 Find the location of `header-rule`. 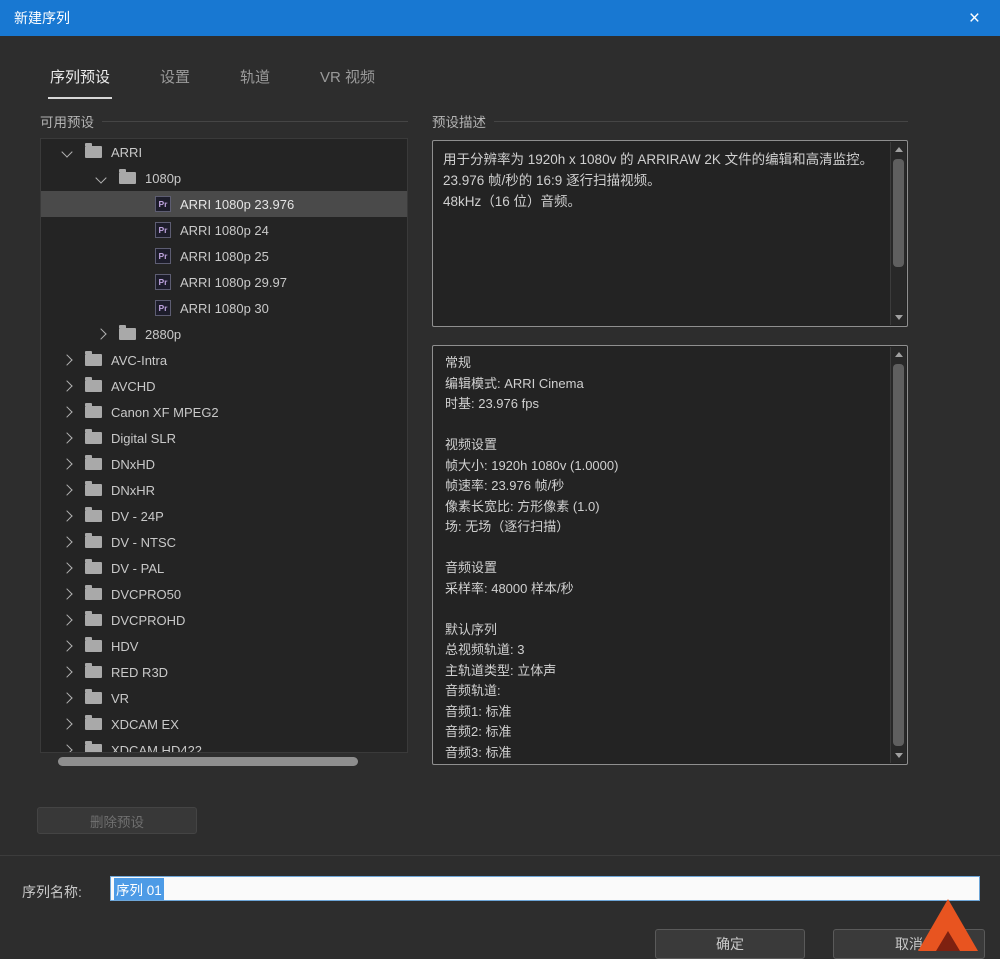

header-rule is located at coordinates (701, 121).